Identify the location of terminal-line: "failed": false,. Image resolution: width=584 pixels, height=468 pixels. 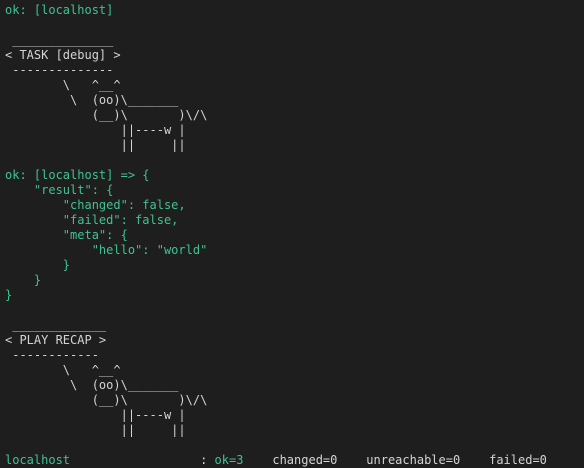
(92, 220).